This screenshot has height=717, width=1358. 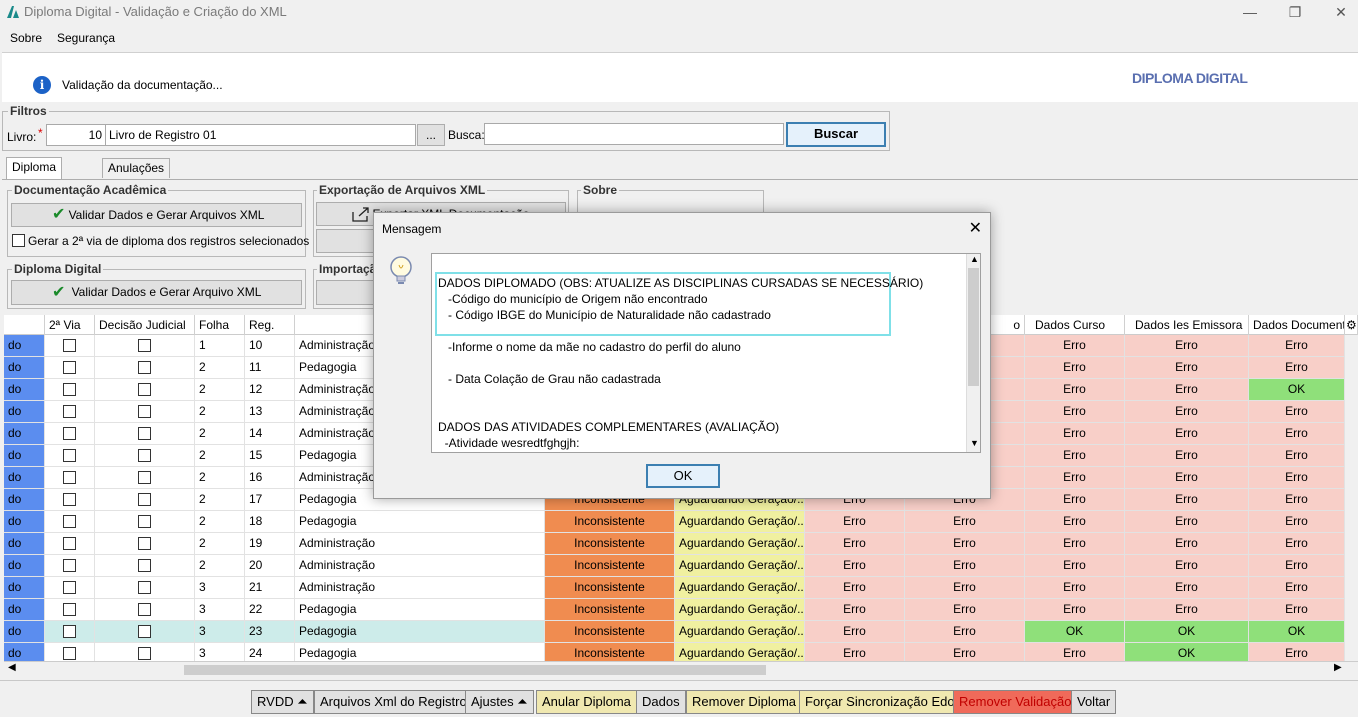 What do you see at coordinates (260, 135) in the screenshot?
I see `livro-name-input: Livro de Registro 01` at bounding box center [260, 135].